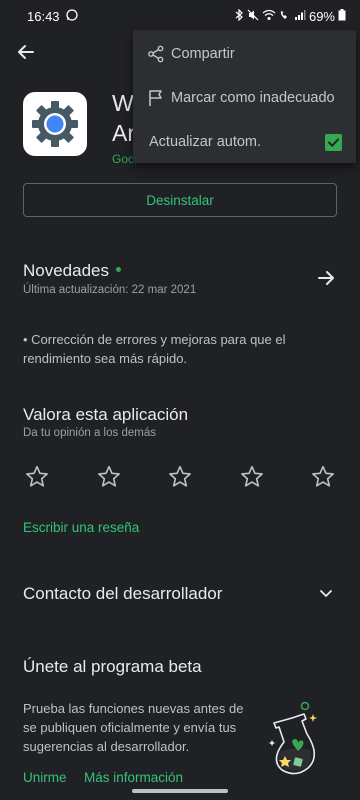  I want to click on write-review-link: Escribir una reseña, so click(81, 527).